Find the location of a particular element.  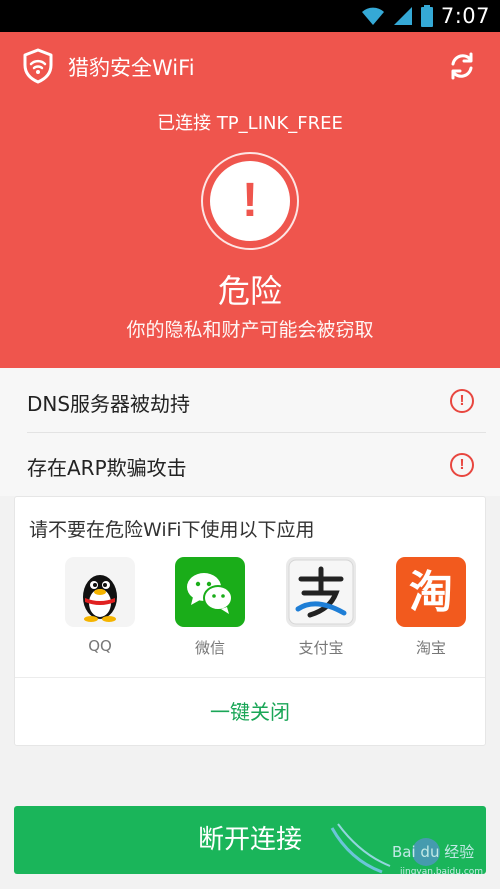

app-label: QQ is located at coordinates (100, 646).